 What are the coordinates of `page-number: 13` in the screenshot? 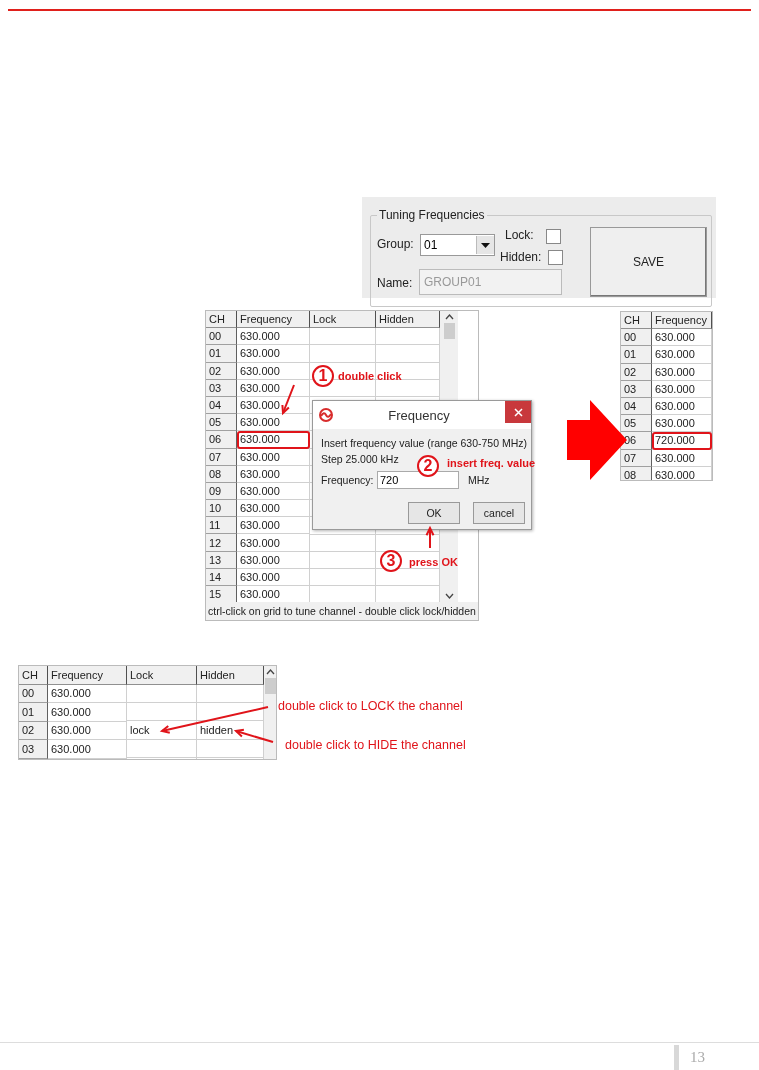 It's located at (697, 1057).